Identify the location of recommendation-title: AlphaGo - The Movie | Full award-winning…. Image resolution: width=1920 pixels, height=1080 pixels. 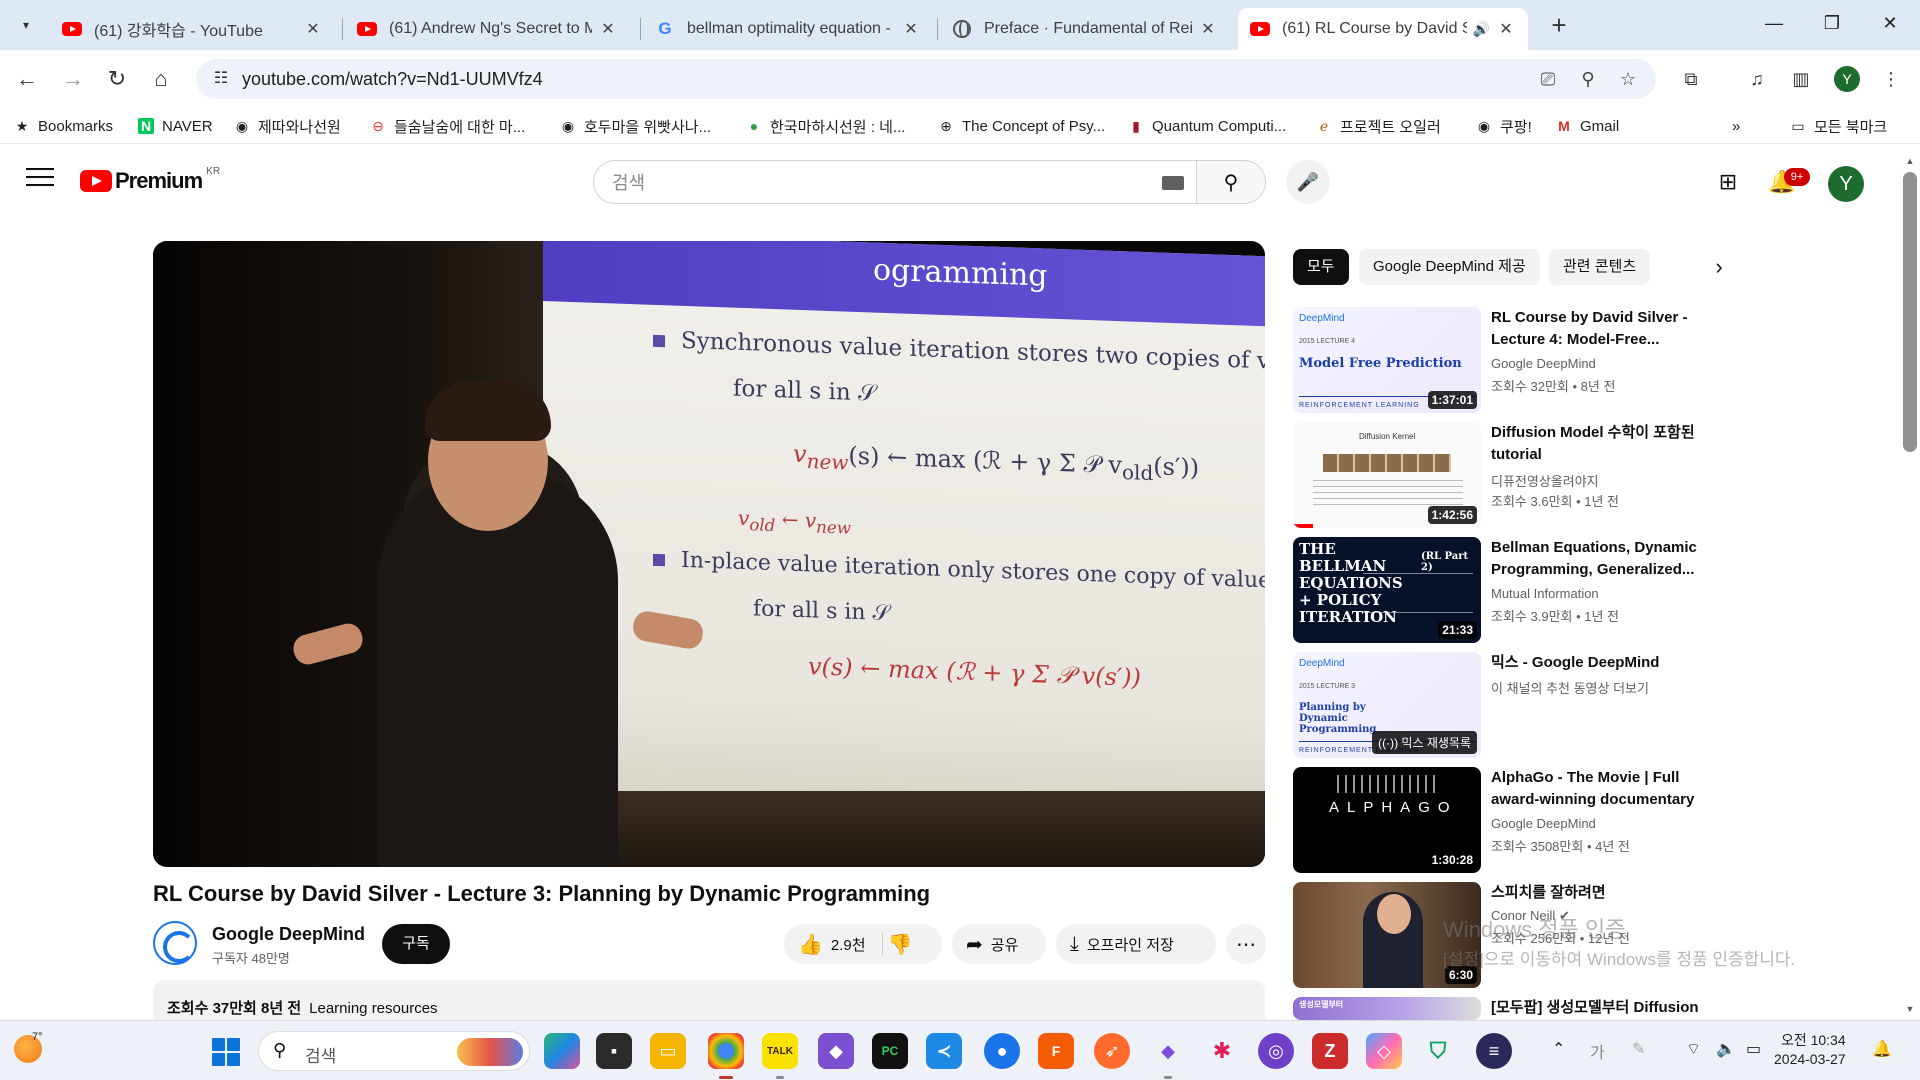
(1607, 789).